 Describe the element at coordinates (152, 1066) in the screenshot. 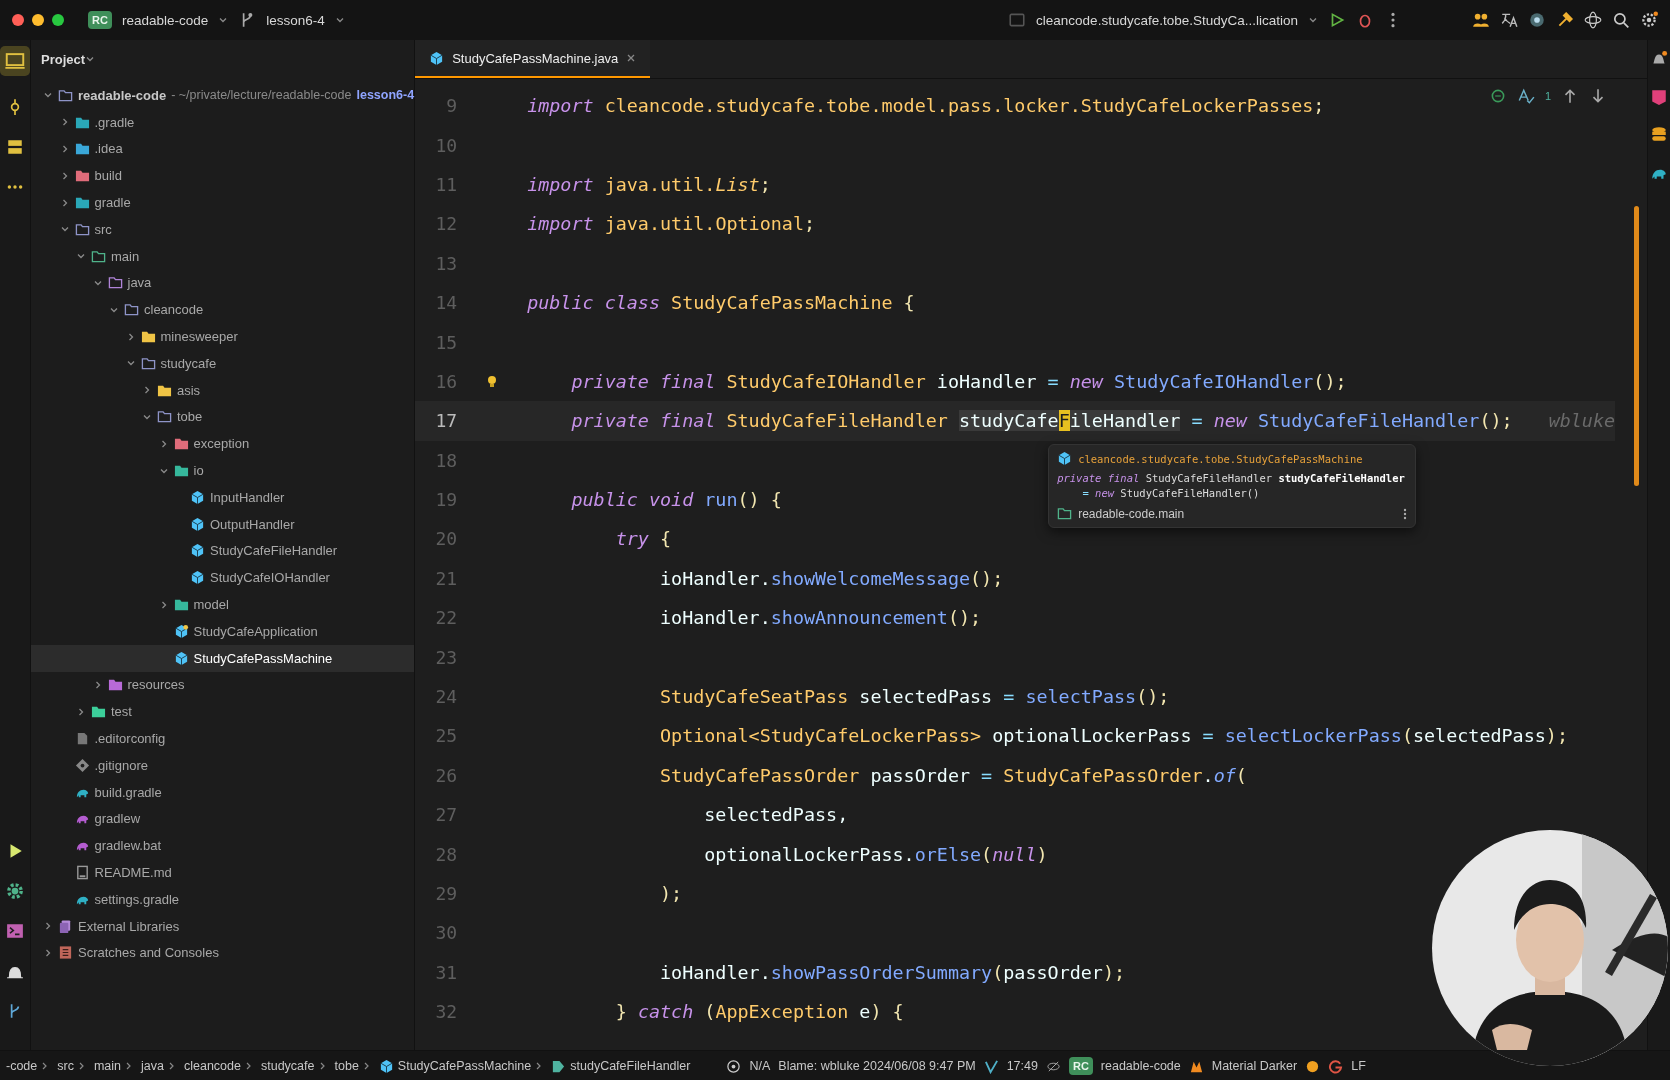

I see `breadcrumb: java` at that location.